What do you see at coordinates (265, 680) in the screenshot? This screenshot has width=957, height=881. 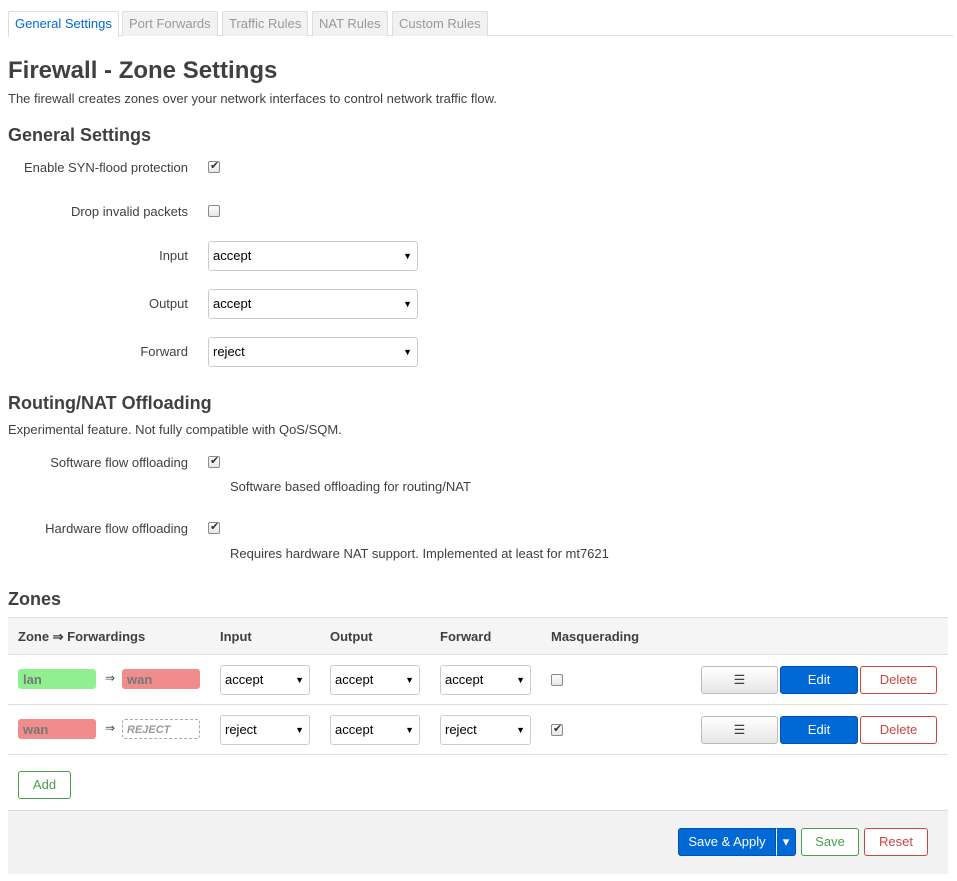 I see `zone-input-select: accept ▼` at bounding box center [265, 680].